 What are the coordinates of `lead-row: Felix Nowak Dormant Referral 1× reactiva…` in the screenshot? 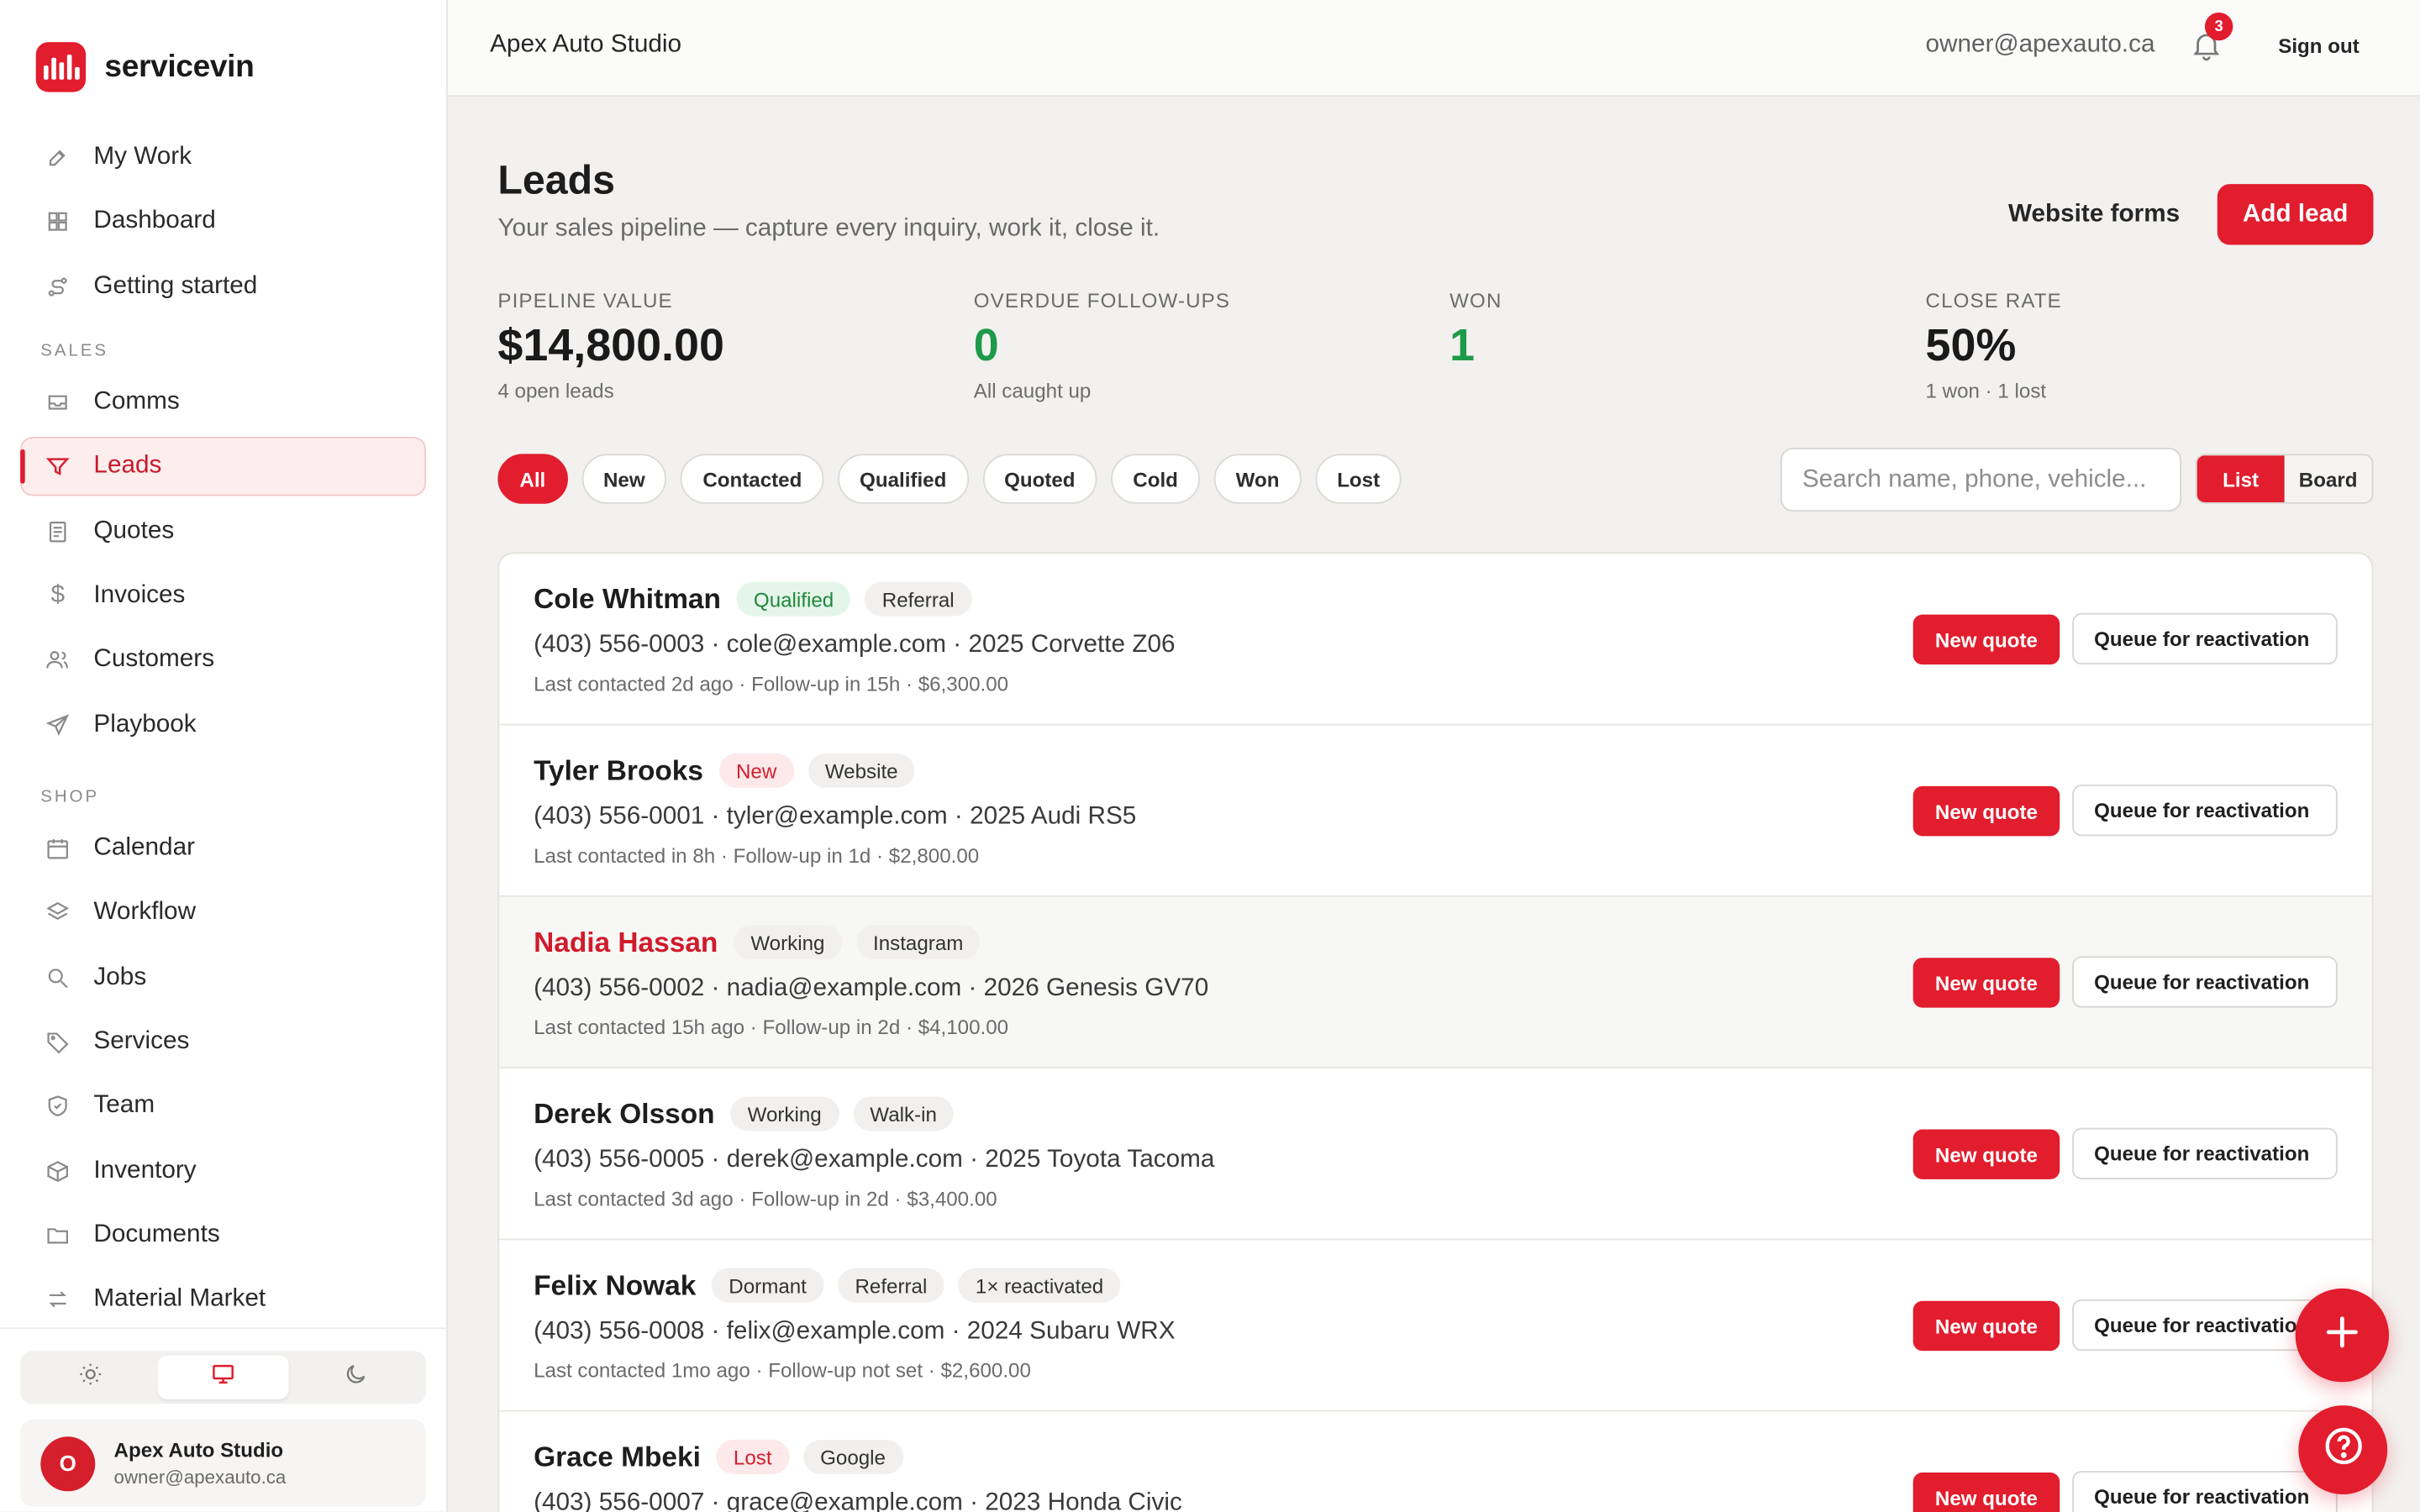 It's located at (1436, 1326).